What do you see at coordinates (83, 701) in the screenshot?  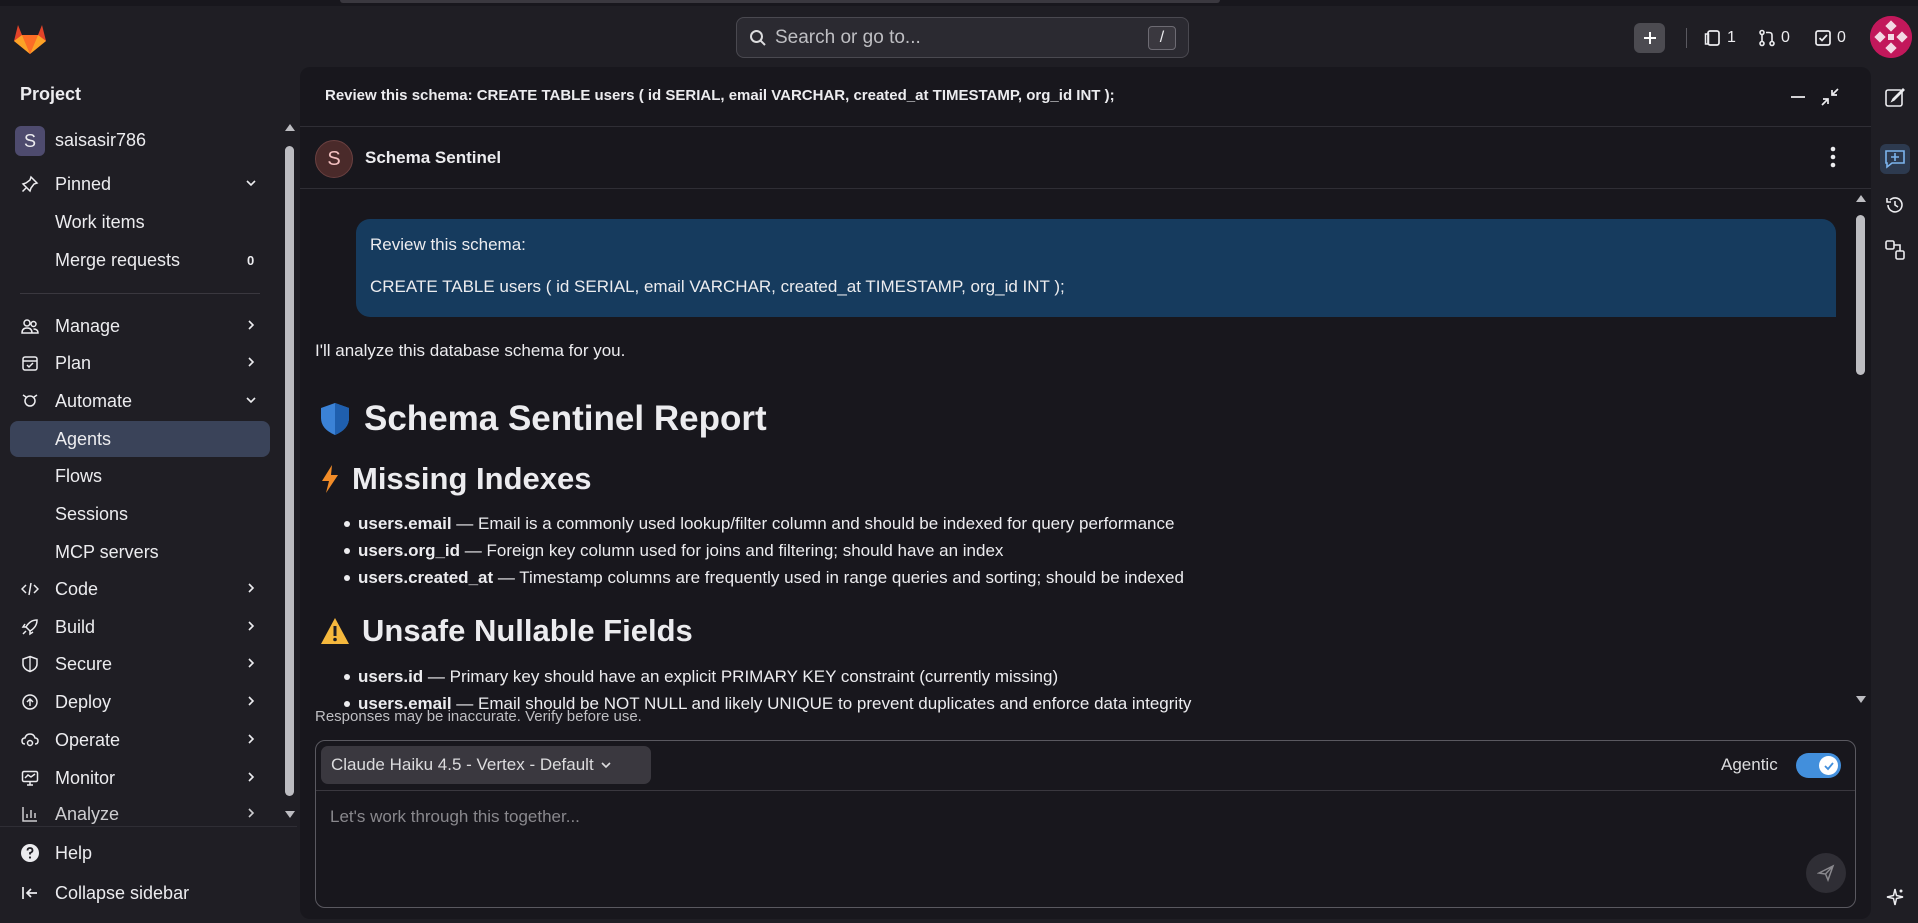 I see `sidebar-item-label: Deploy` at bounding box center [83, 701].